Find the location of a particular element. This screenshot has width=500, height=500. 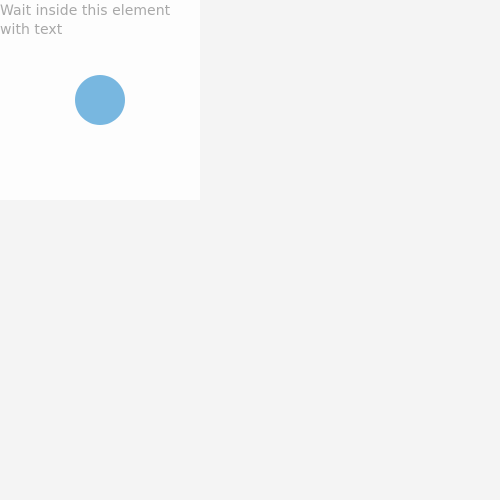

wait-instruction-text: Wait inside this element with text is located at coordinates (85, 20).